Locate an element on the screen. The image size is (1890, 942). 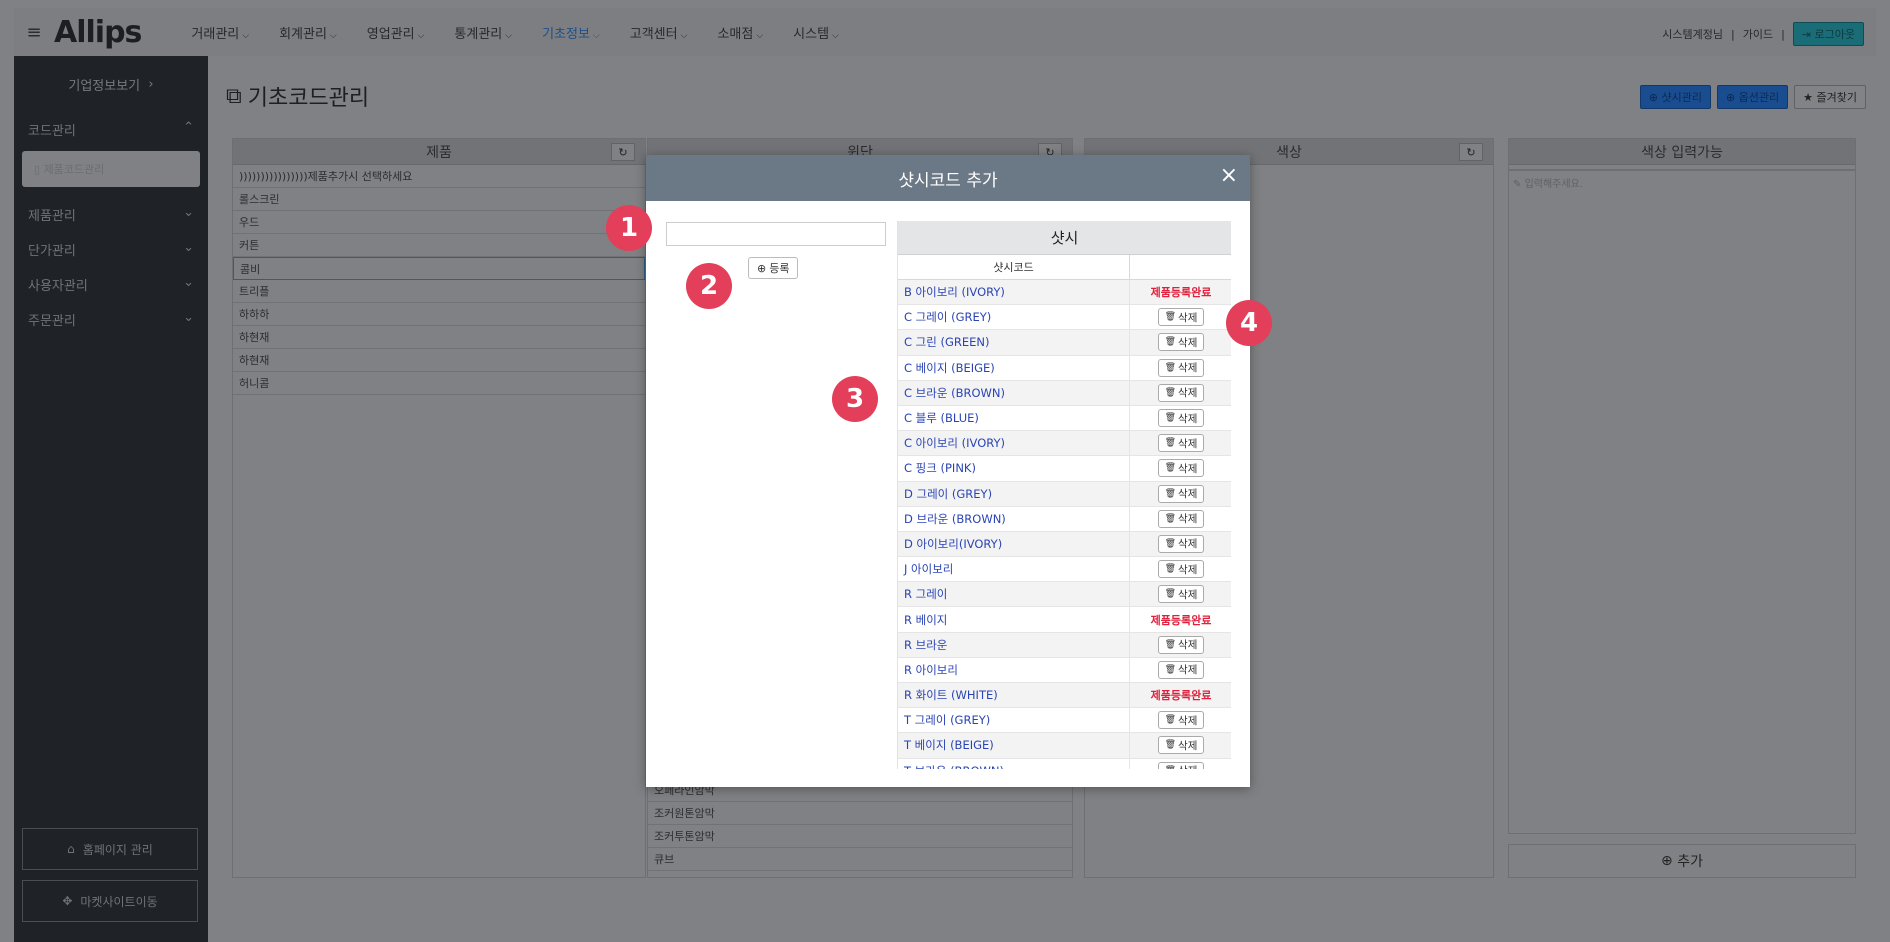
table-row: R 아이보리 🗑 삭제 is located at coordinates (1064, 670).